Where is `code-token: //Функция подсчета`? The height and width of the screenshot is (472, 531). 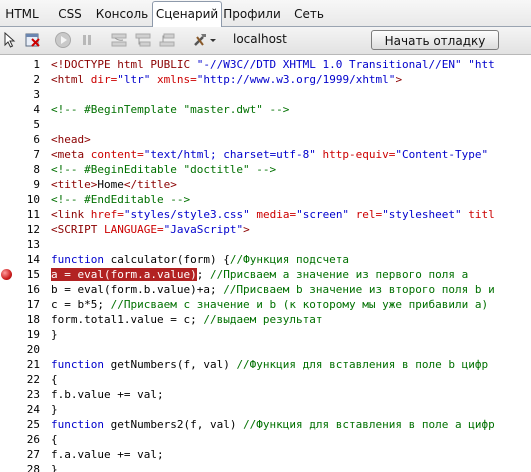 code-token: //Функция подсчета is located at coordinates (289, 259).